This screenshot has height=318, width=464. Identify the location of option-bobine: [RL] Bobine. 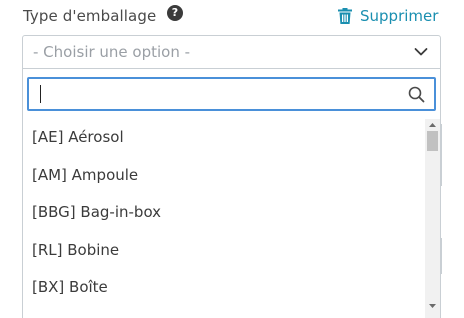
(224, 251).